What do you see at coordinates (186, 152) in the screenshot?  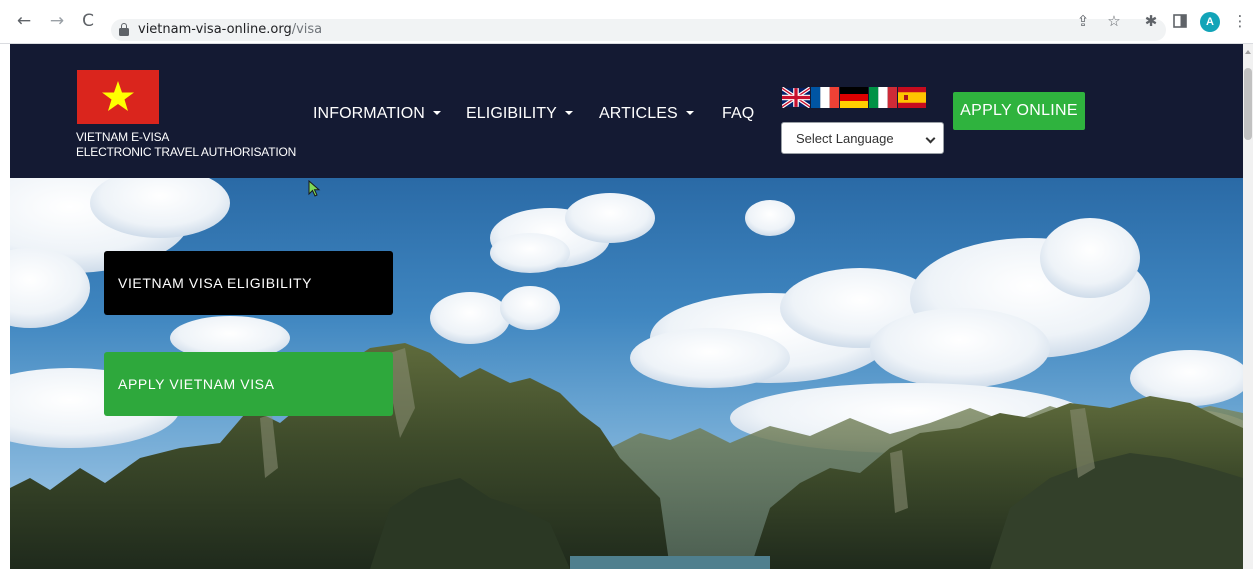 I see `brand-line-2: ELECTRONIC TRAVEL AUTHORISATION` at bounding box center [186, 152].